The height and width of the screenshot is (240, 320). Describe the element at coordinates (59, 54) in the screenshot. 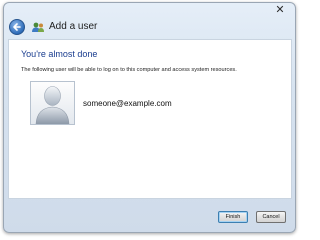

I see `page-heading: You're almost done` at that location.